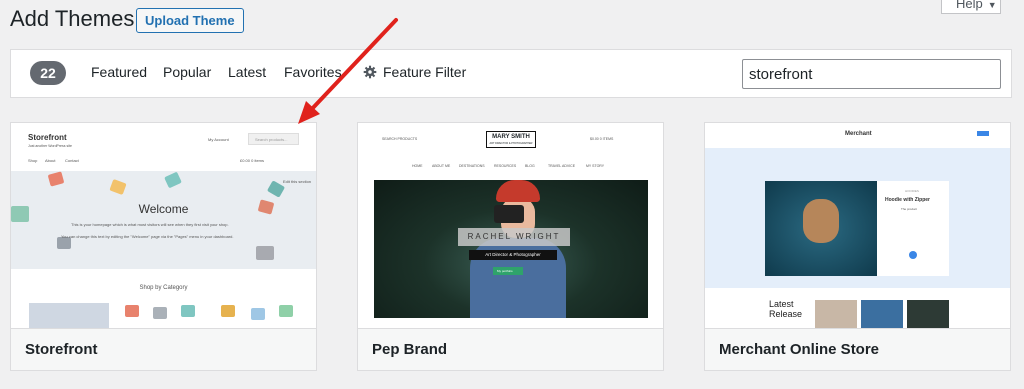 This screenshot has height=389, width=1024. I want to click on preview-nav-contact: Contact, so click(72, 160).